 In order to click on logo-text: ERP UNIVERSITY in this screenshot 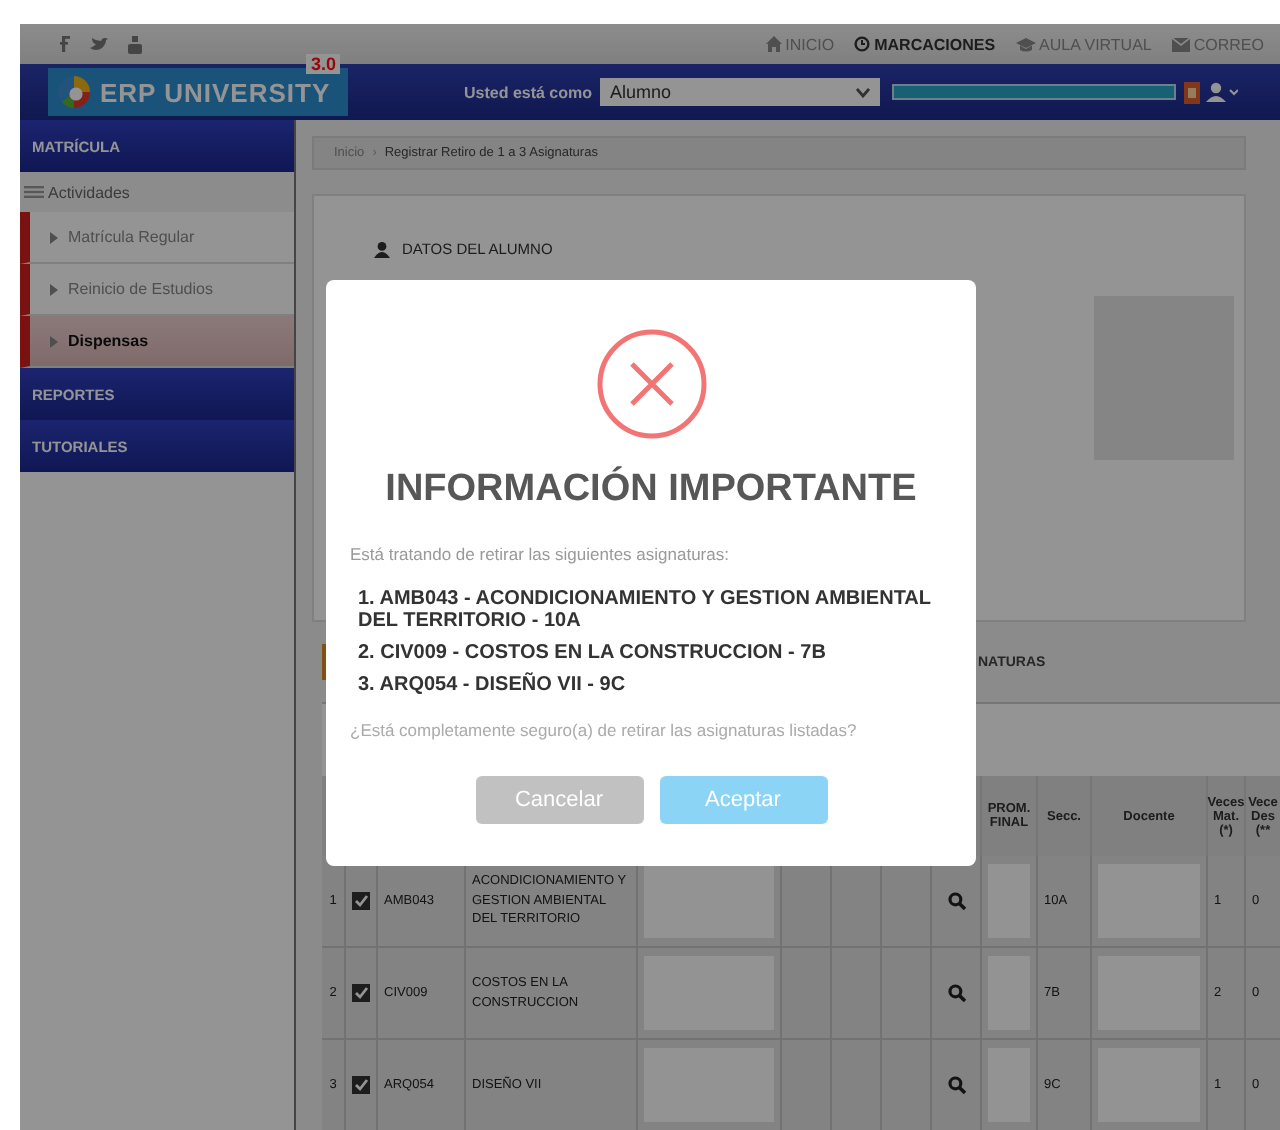, I will do `click(215, 92)`.